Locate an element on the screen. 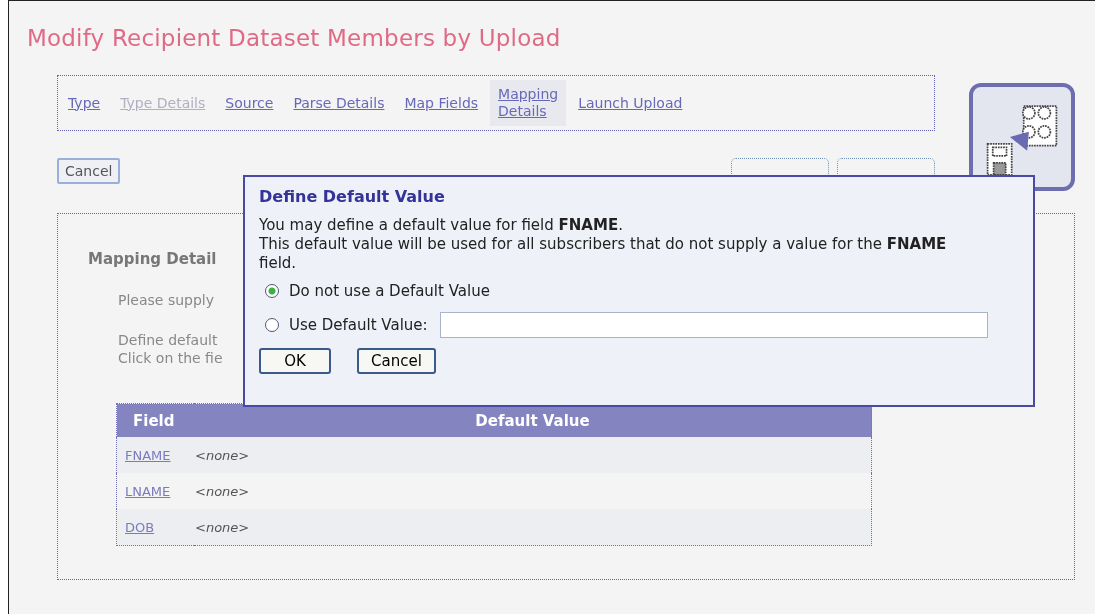  step-tab: Type is located at coordinates (84, 103).